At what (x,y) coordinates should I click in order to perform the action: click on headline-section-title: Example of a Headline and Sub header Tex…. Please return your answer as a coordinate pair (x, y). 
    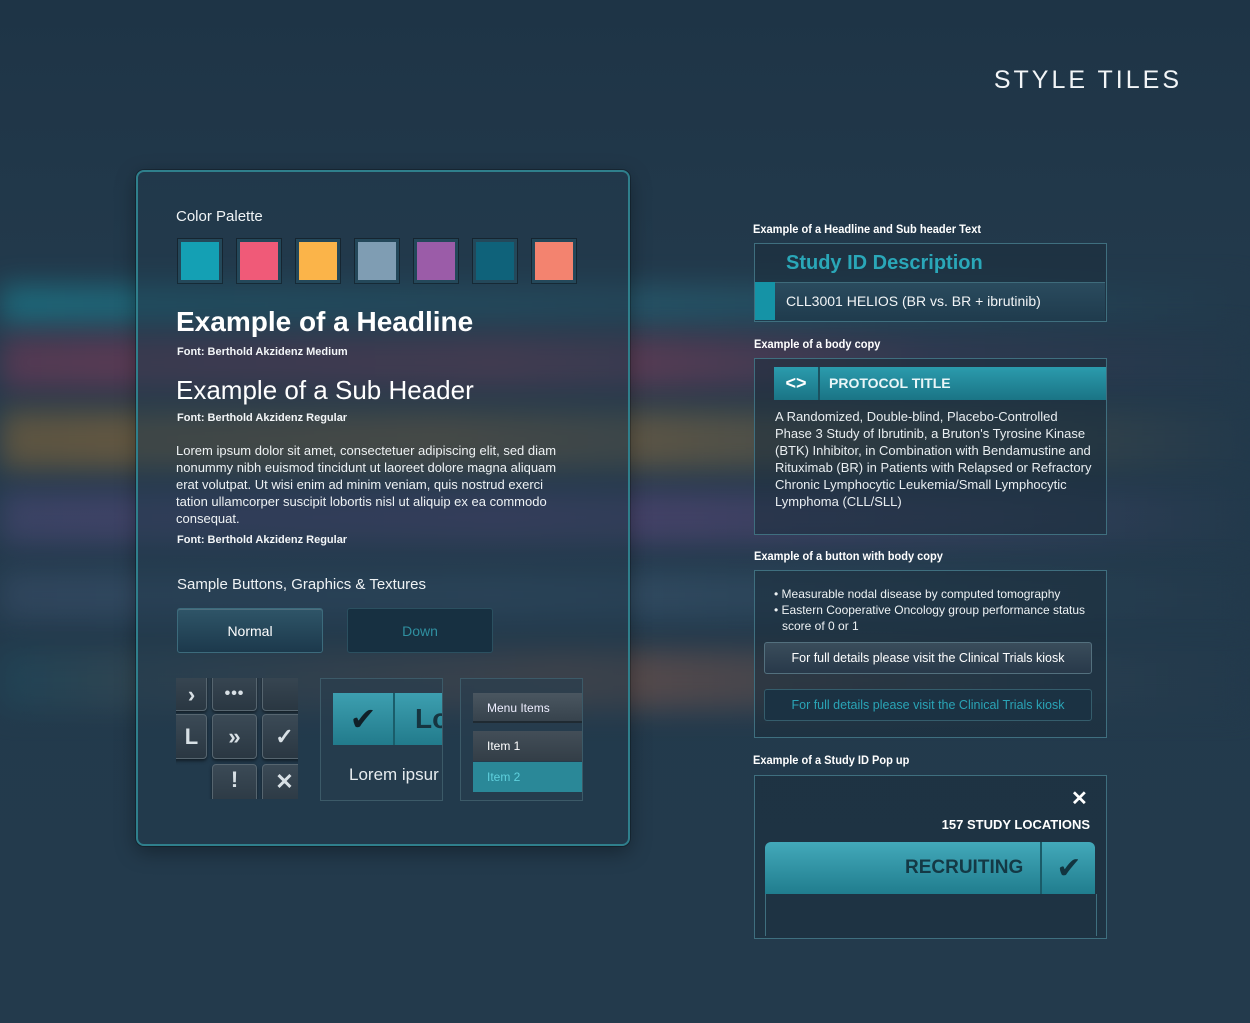
    Looking at the image, I should click on (867, 229).